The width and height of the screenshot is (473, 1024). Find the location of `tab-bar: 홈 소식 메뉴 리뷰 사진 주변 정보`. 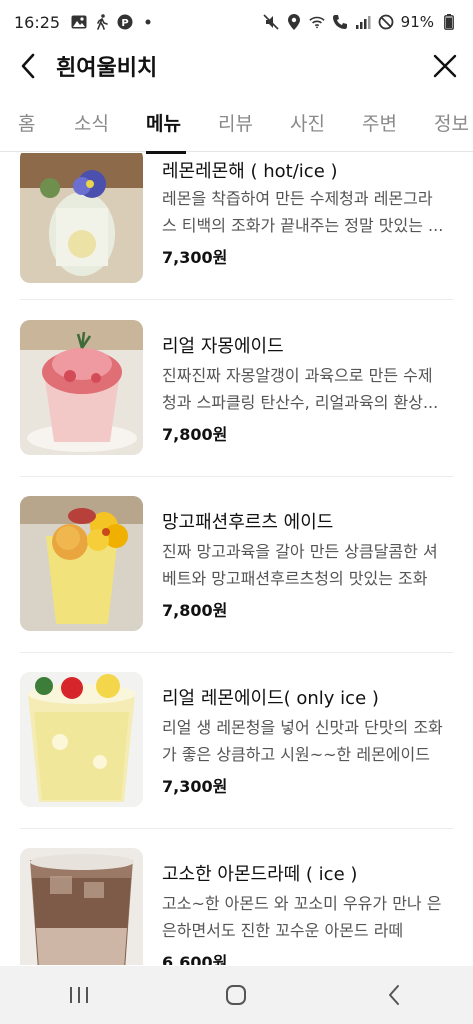

tab-bar: 홈 소식 메뉴 리뷰 사진 주변 정보 is located at coordinates (236, 124).